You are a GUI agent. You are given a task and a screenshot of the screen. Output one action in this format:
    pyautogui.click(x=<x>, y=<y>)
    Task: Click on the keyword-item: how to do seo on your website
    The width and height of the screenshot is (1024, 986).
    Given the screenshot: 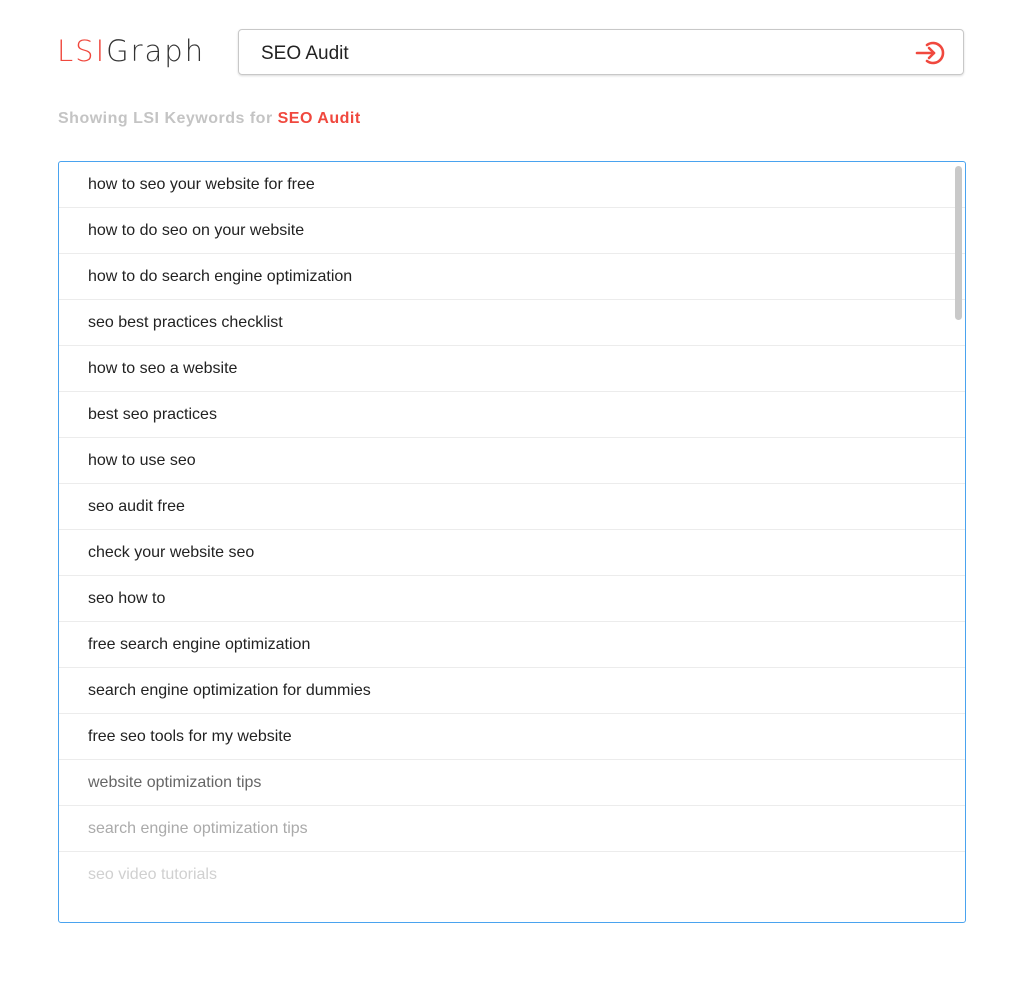 What is the action you would take?
    pyautogui.click(x=512, y=231)
    